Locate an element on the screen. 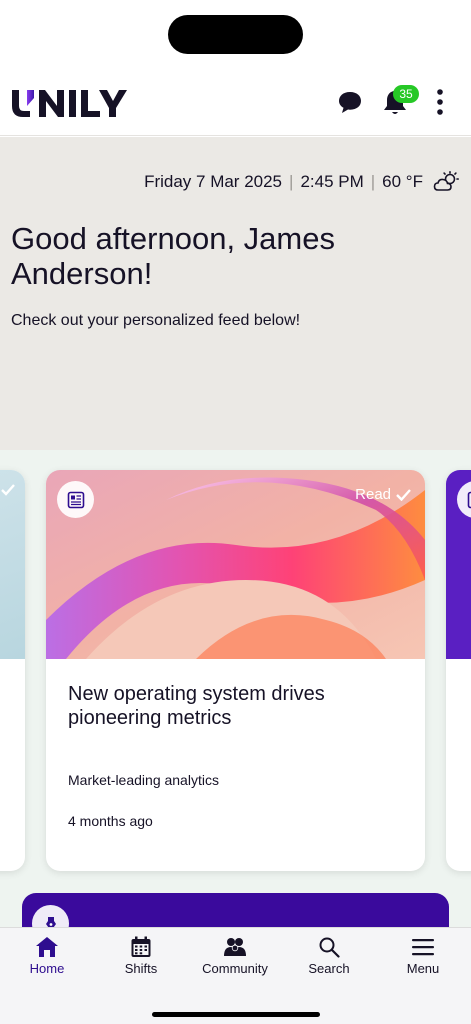 This screenshot has height=1024, width=471. tab-shifts: Shifts is located at coordinates (141, 956).